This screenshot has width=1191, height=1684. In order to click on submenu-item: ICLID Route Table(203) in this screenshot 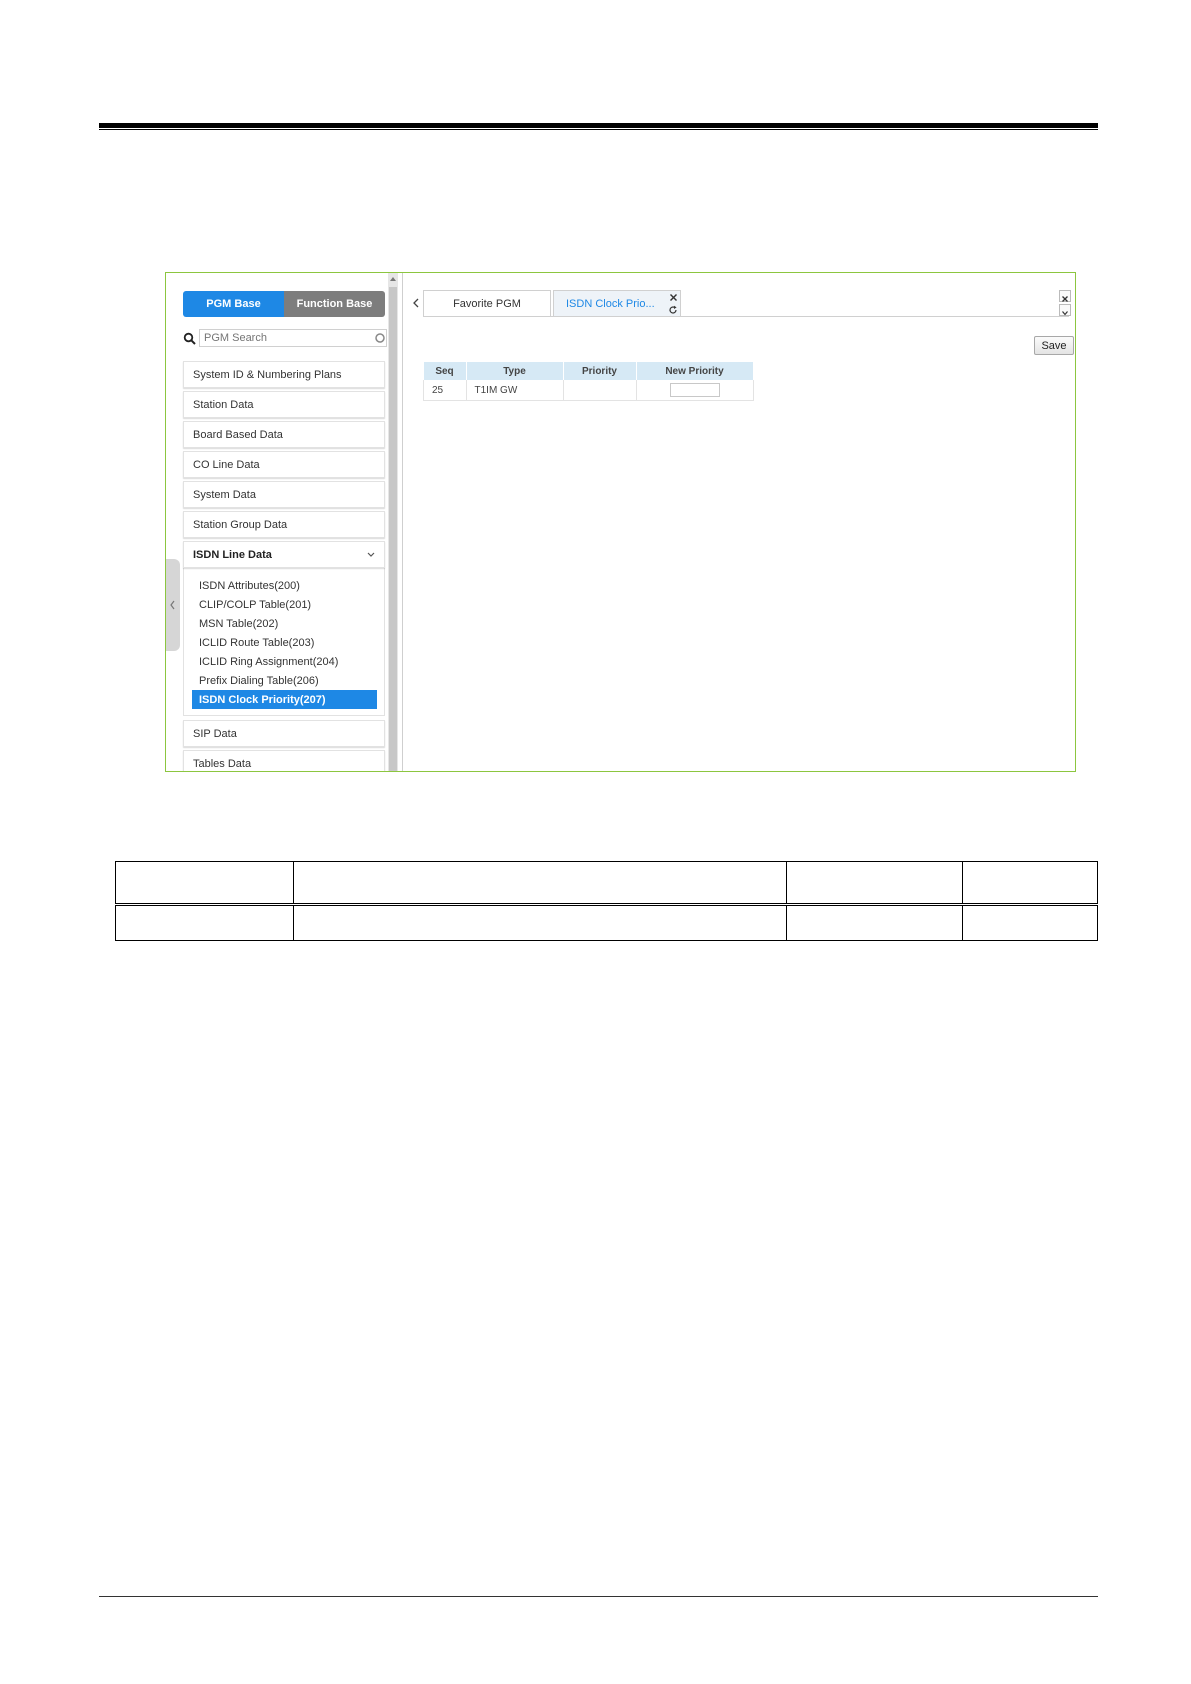, I will do `click(284, 642)`.